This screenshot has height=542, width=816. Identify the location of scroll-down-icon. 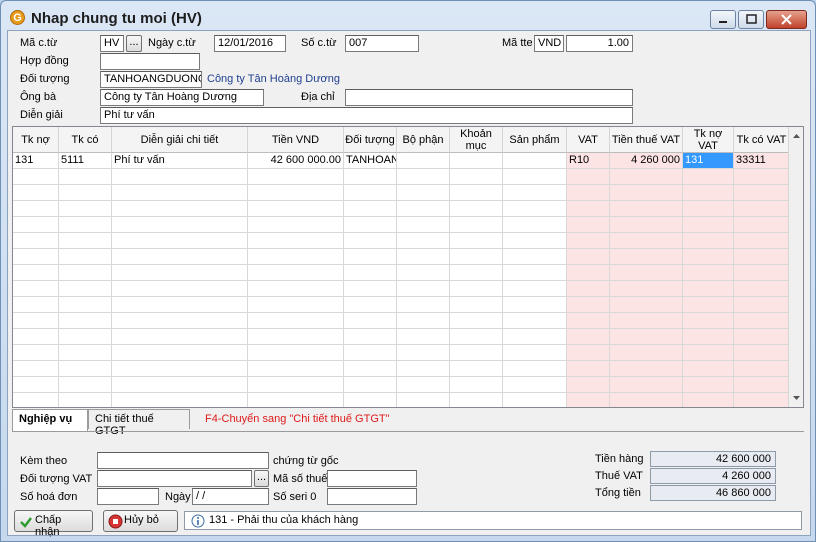
(796, 398).